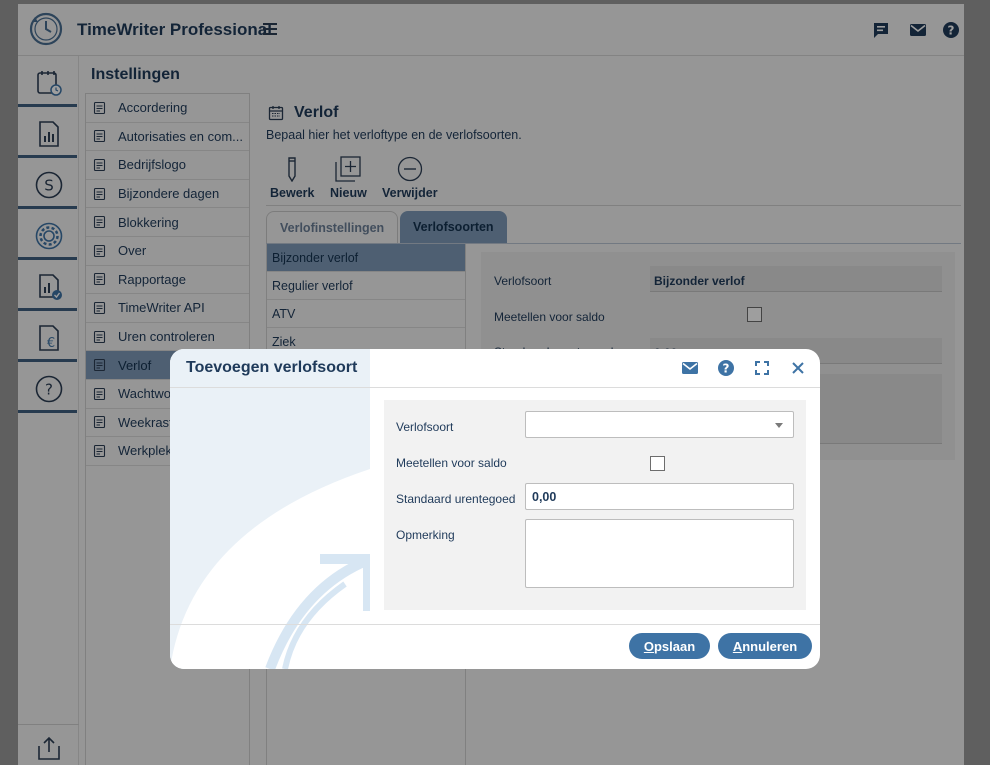 The image size is (990, 765). Describe the element at coordinates (659, 496) in the screenshot. I see `hours-input: 0,00` at that location.